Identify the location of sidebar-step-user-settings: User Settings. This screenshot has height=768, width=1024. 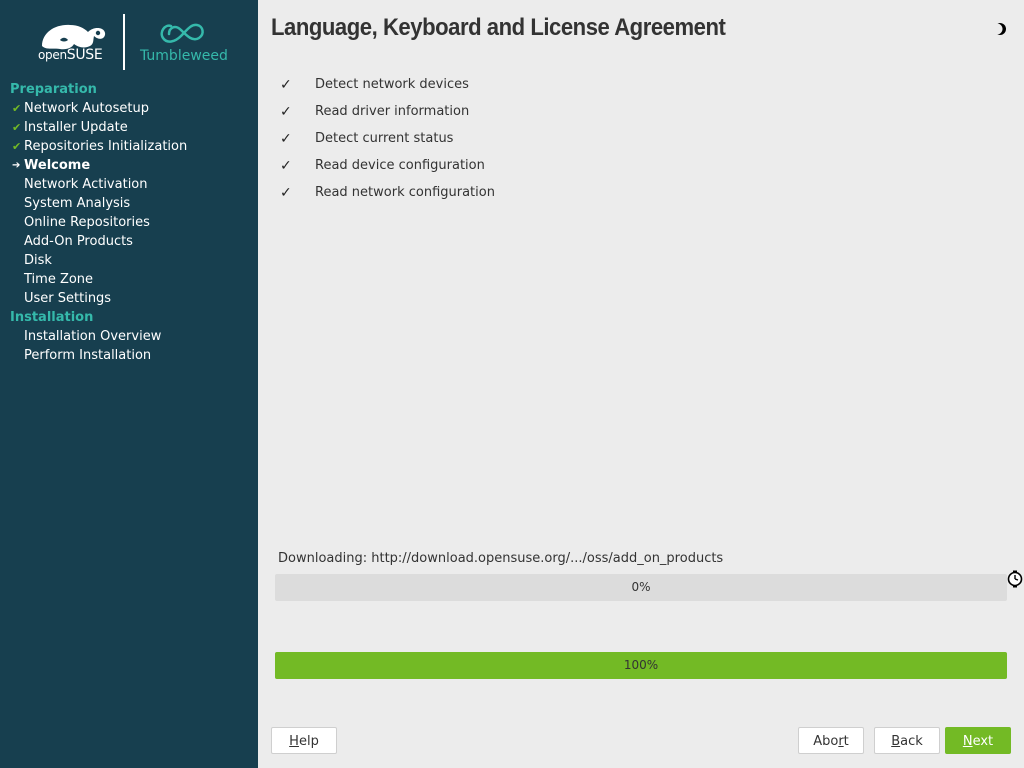
(129, 298).